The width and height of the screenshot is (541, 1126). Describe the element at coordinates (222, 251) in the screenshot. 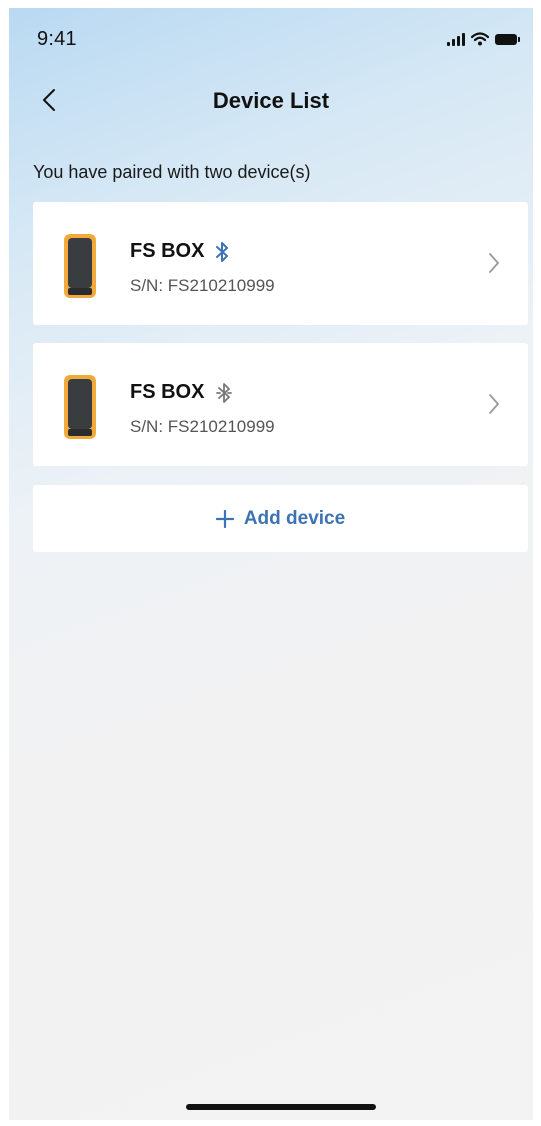

I see `bluetooth-connected-icon` at that location.